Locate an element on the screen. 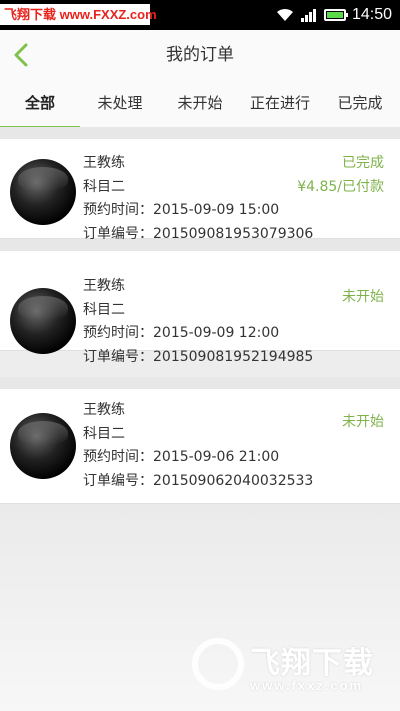 The width and height of the screenshot is (400, 711). page-title: 我的订单 is located at coordinates (200, 55).